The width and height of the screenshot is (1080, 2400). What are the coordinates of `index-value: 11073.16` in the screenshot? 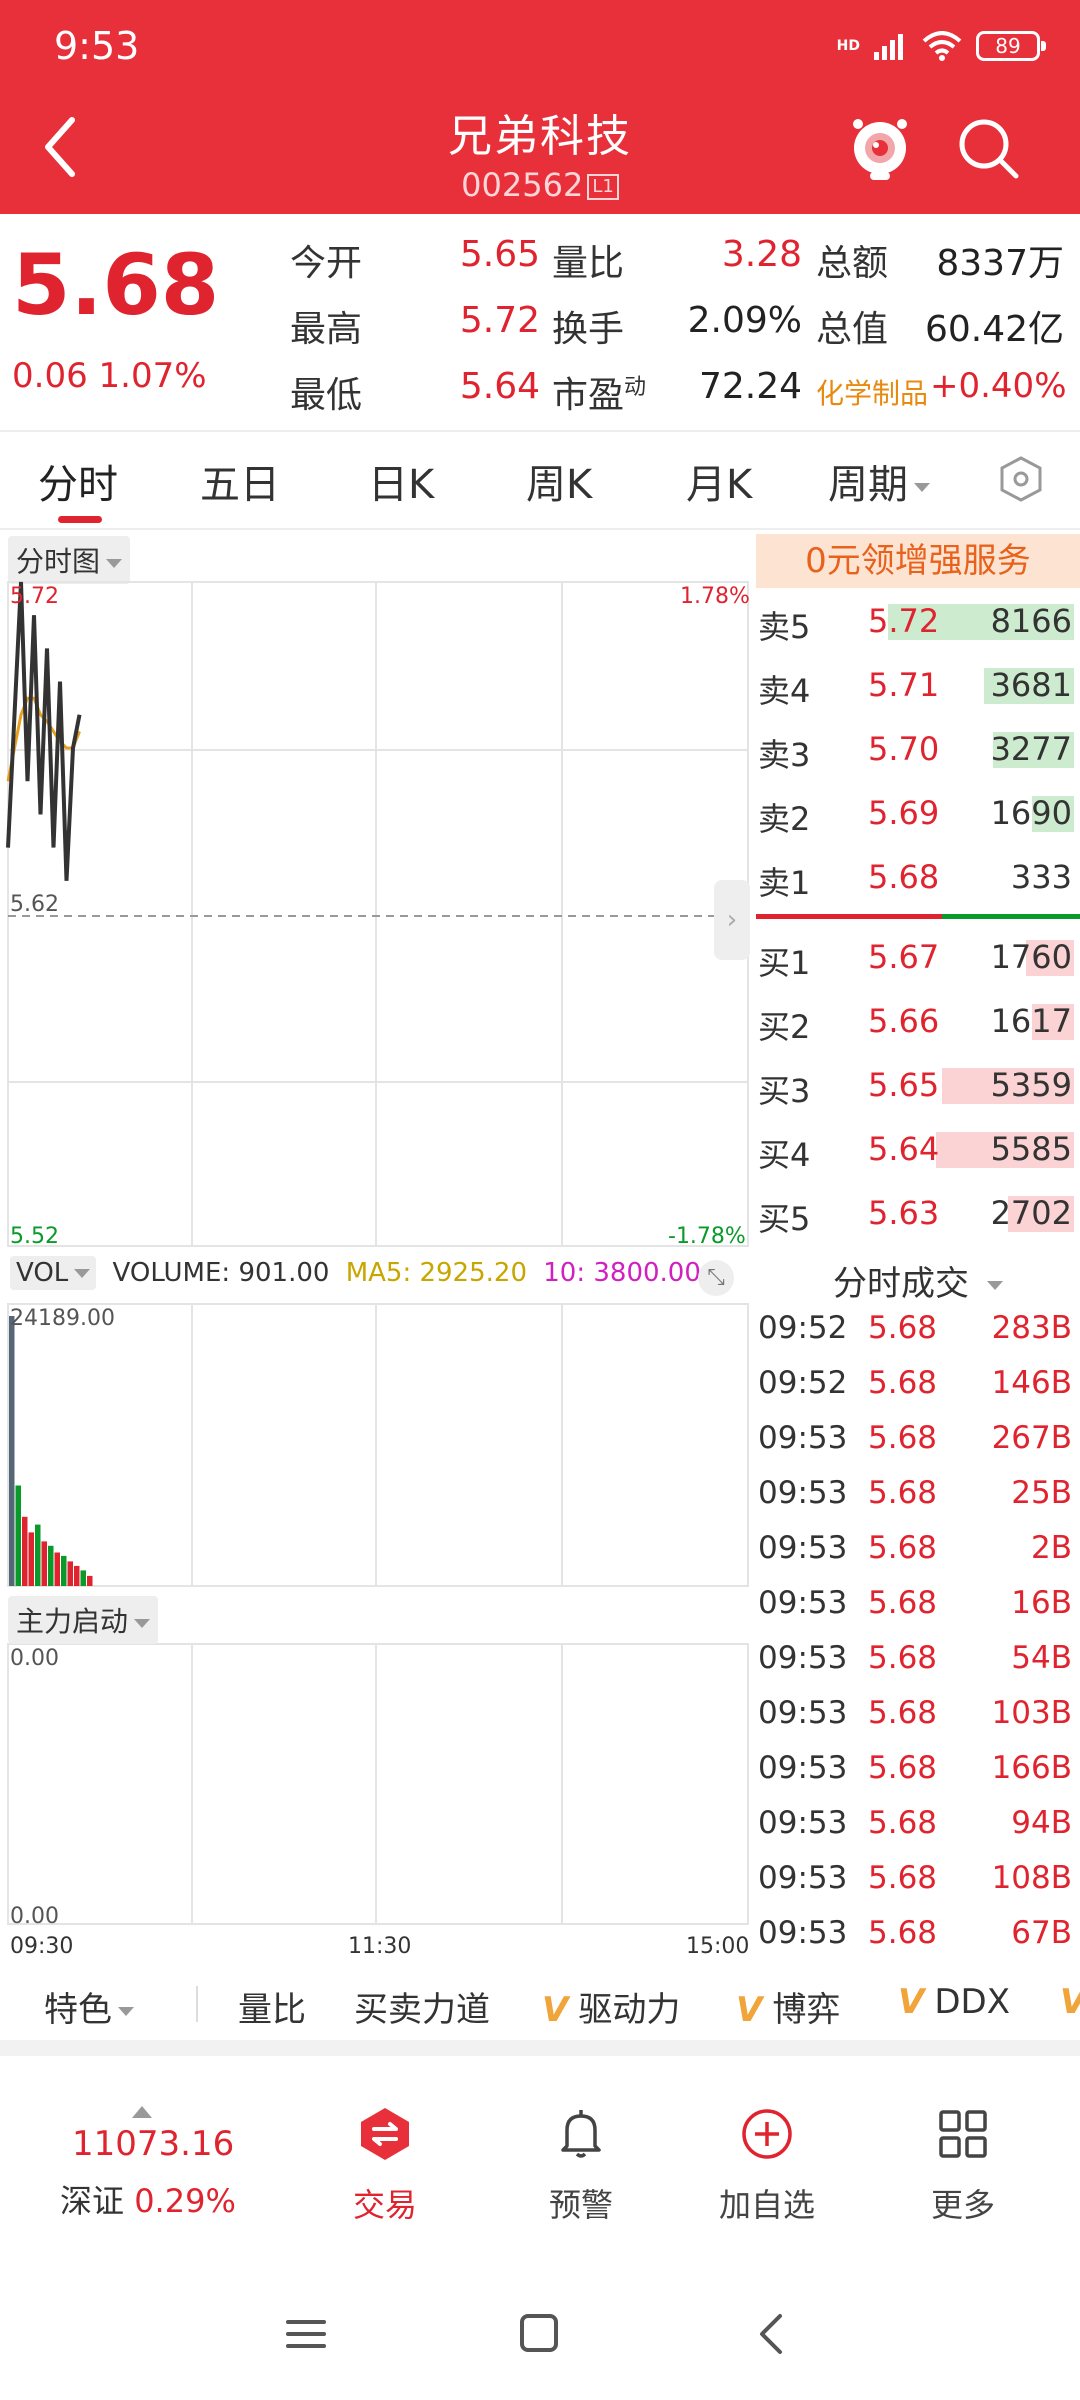 It's located at (153, 2144).